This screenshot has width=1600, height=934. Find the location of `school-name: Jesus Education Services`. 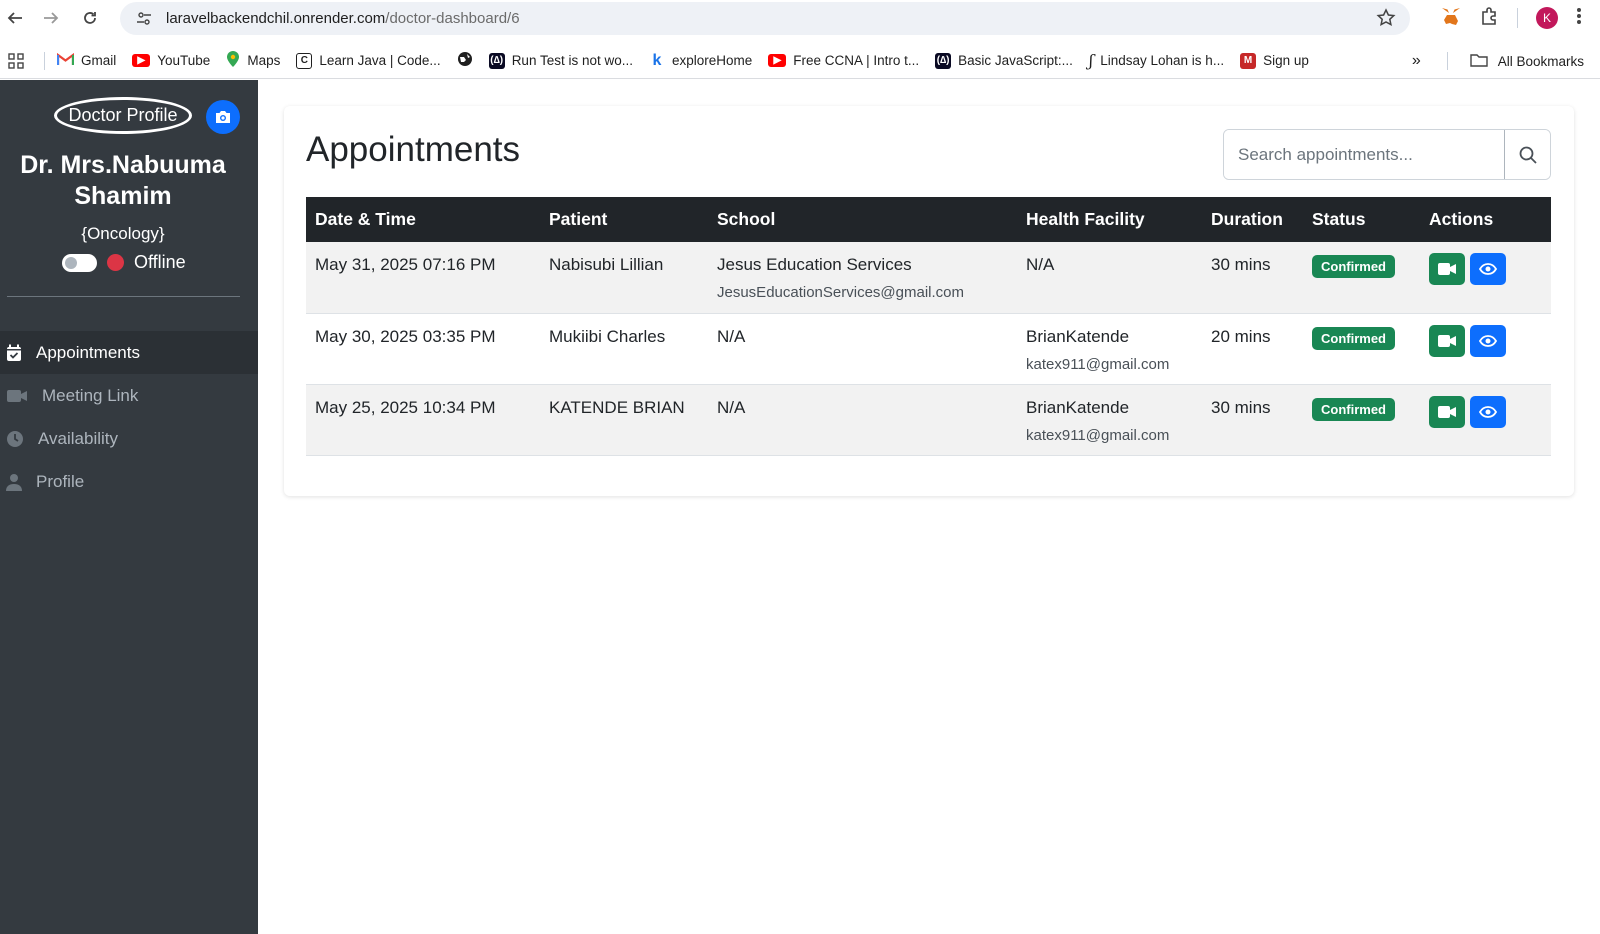

school-name: Jesus Education Services is located at coordinates (814, 264).